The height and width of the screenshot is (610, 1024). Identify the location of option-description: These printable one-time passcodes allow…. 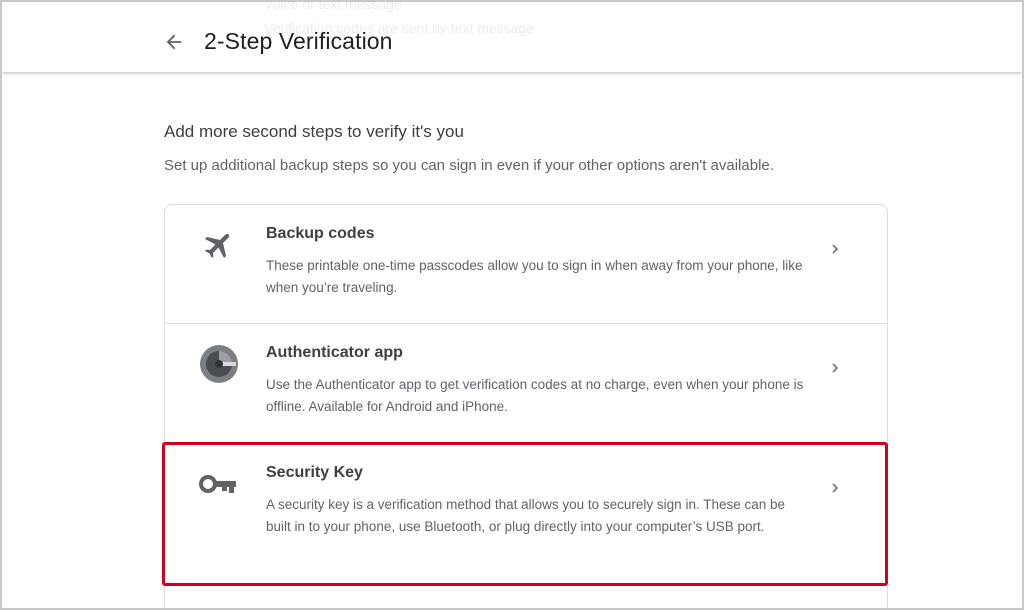
(534, 276).